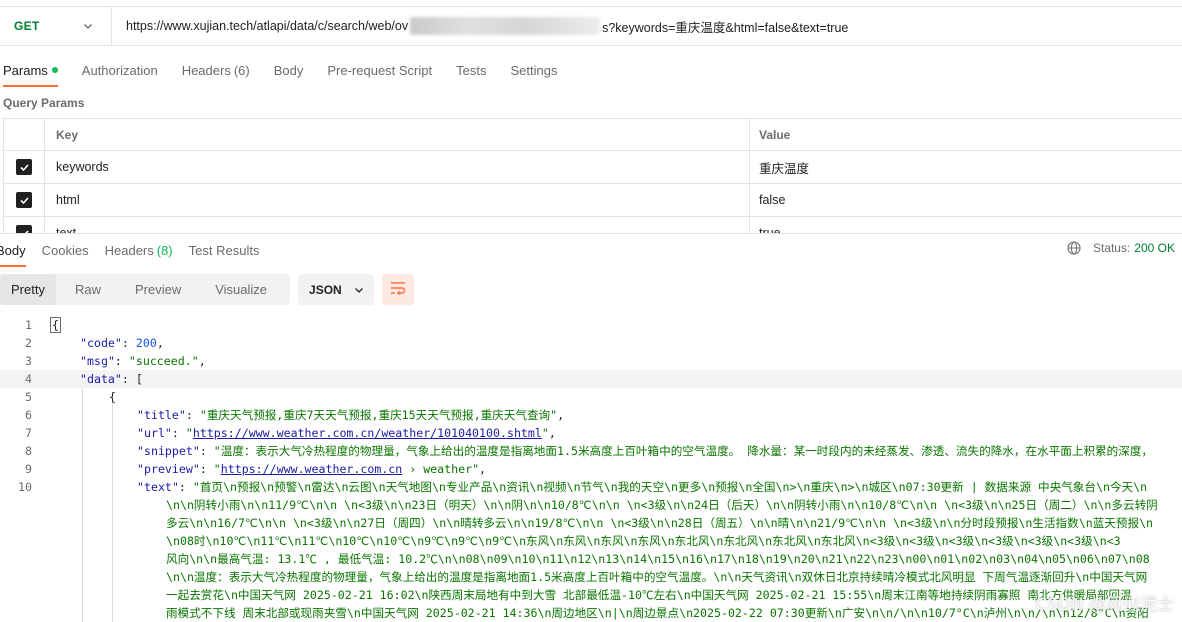 Image resolution: width=1182 pixels, height=622 pixels. Describe the element at coordinates (206, 70) in the screenshot. I see `tab-label: Headers` at that location.